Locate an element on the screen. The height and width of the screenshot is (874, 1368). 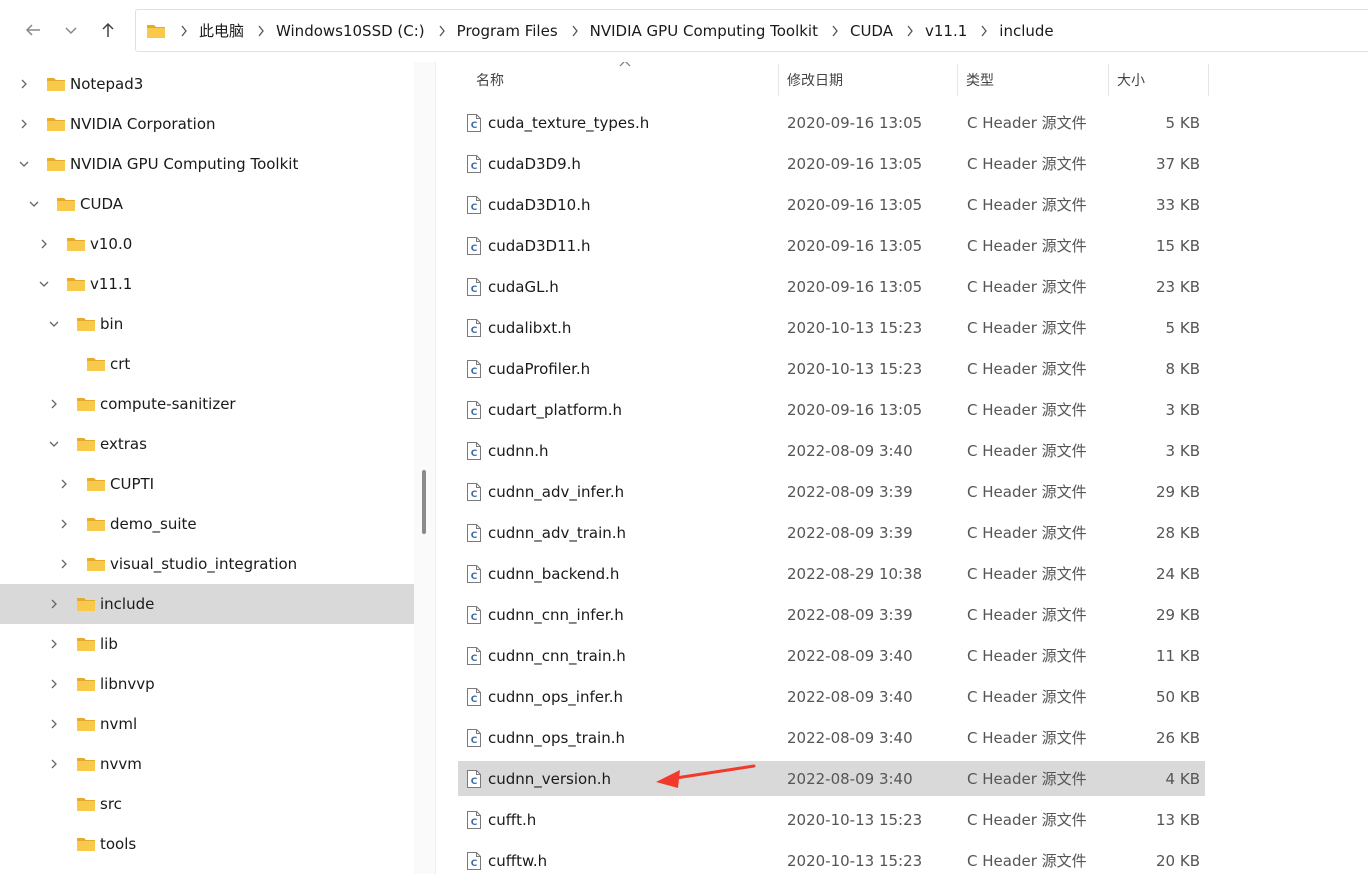
column-header-date: 修改日期 is located at coordinates (815, 80).